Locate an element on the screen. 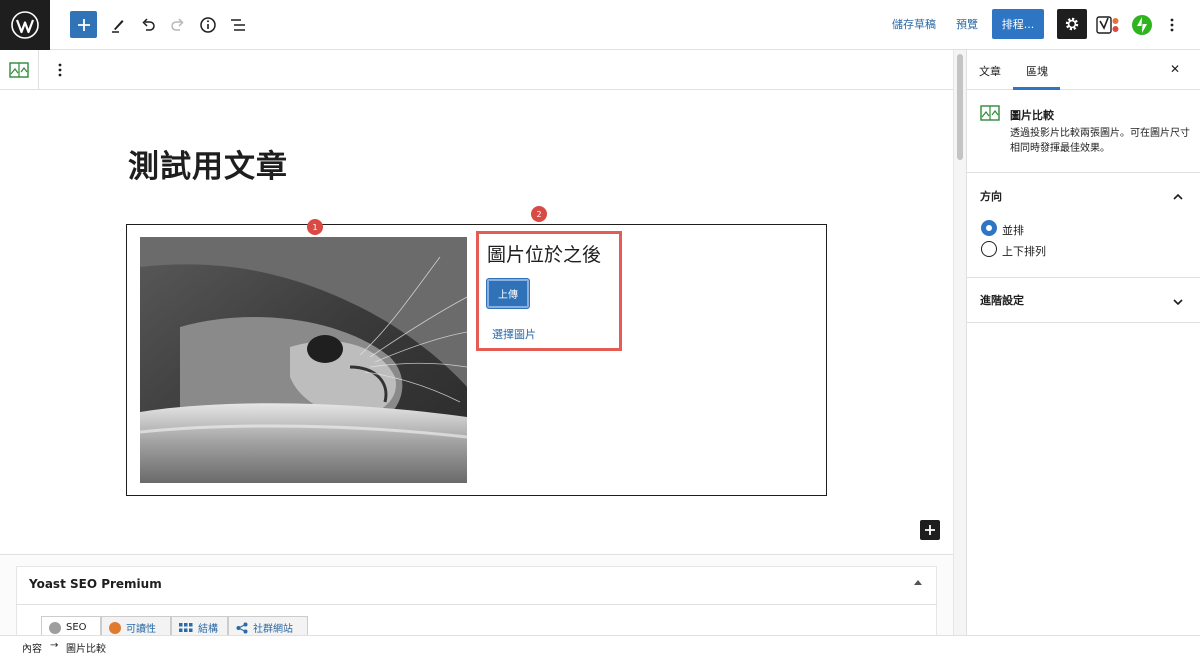 This screenshot has height=656, width=1200. redo-icon is located at coordinates (177, 24).